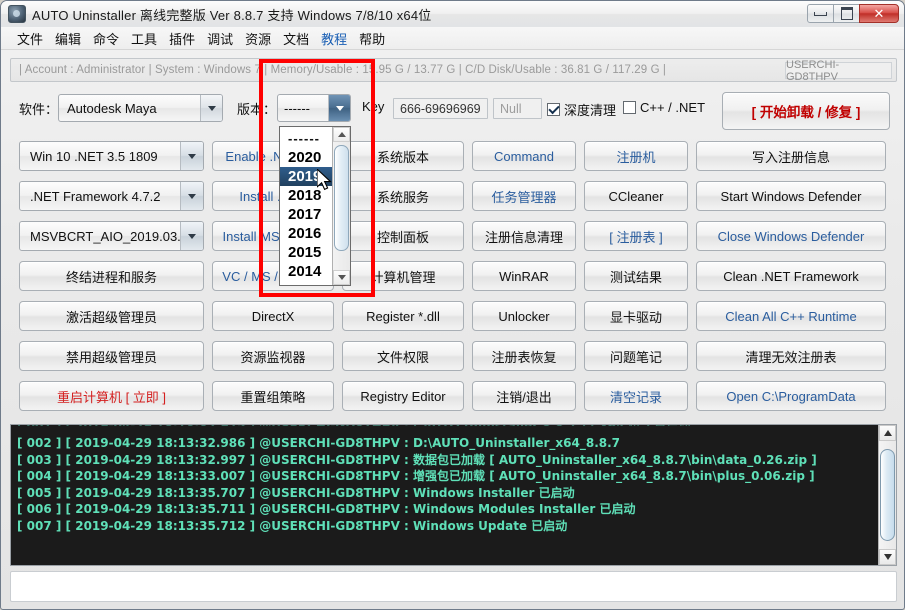 This screenshot has width=905, height=610. Describe the element at coordinates (140, 108) in the screenshot. I see `software-select: Autodesk Maya` at that location.